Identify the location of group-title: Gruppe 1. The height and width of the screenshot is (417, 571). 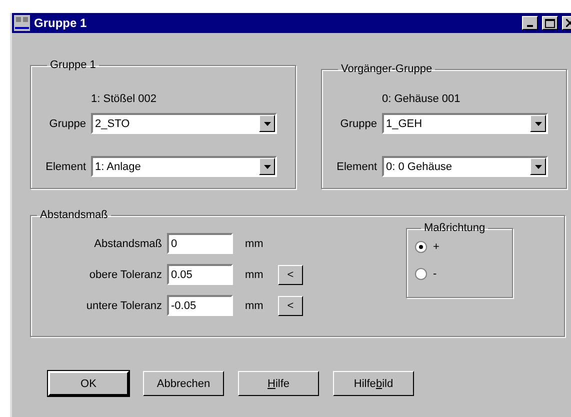
(73, 65).